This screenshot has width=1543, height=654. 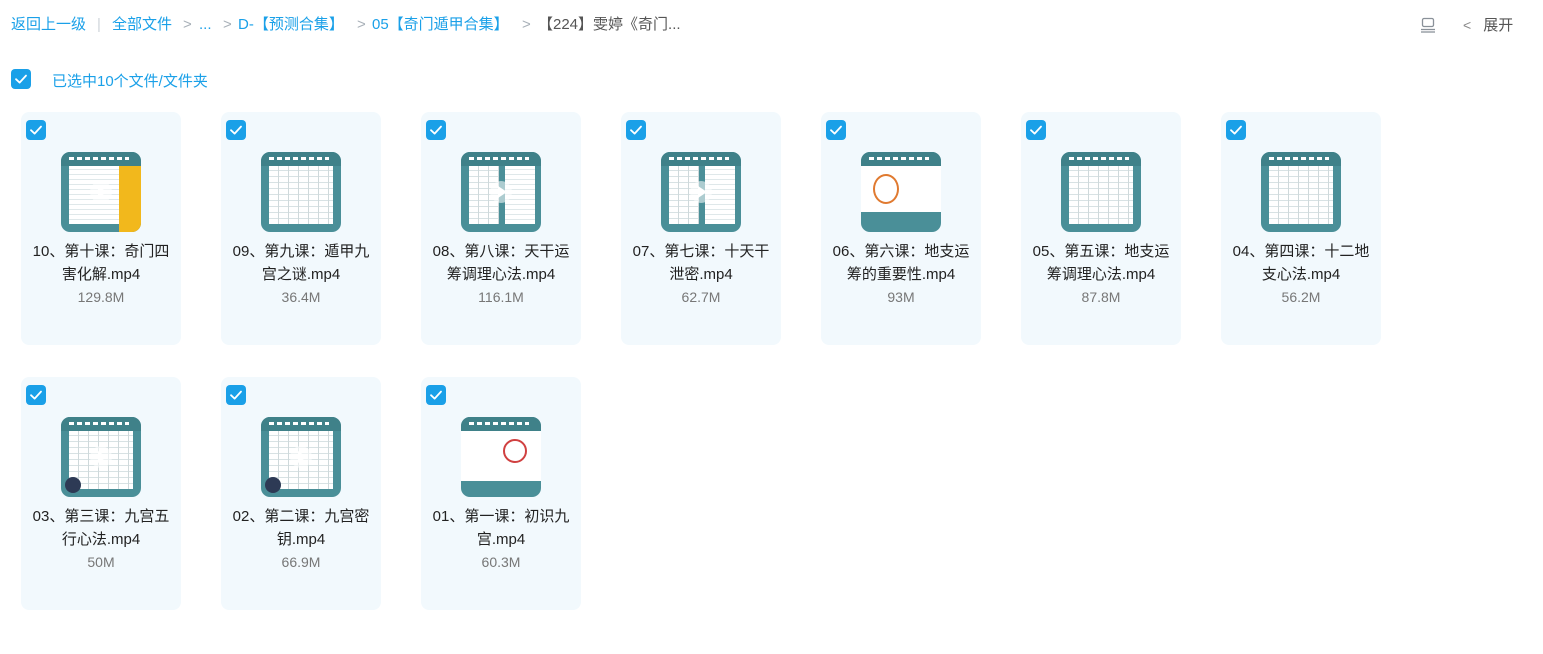 I want to click on file-name: 07、第七课：十天干泄密.mp4, so click(x=701, y=263).